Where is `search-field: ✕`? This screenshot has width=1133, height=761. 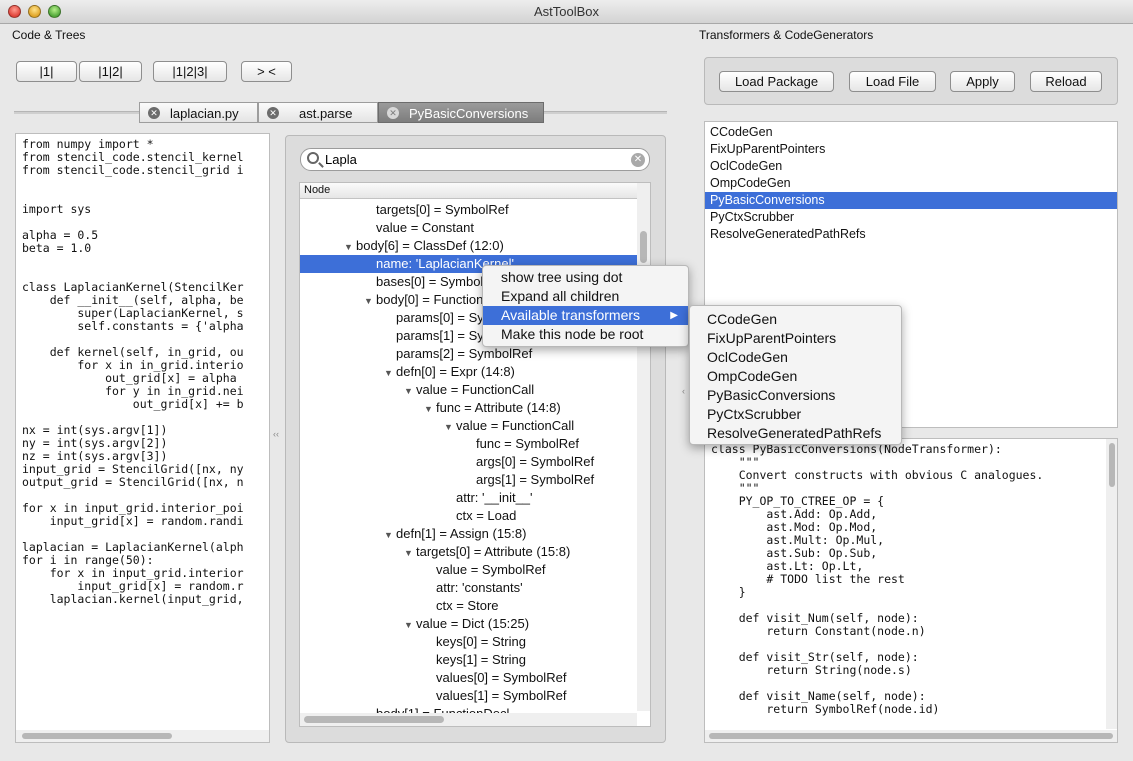
search-field: ✕ is located at coordinates (475, 159).